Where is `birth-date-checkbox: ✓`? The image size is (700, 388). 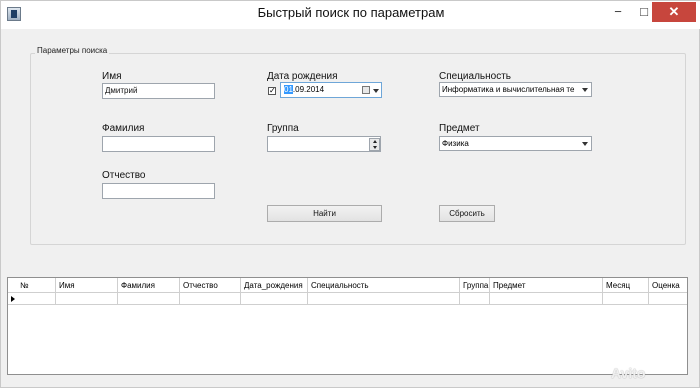 birth-date-checkbox: ✓ is located at coordinates (272, 91).